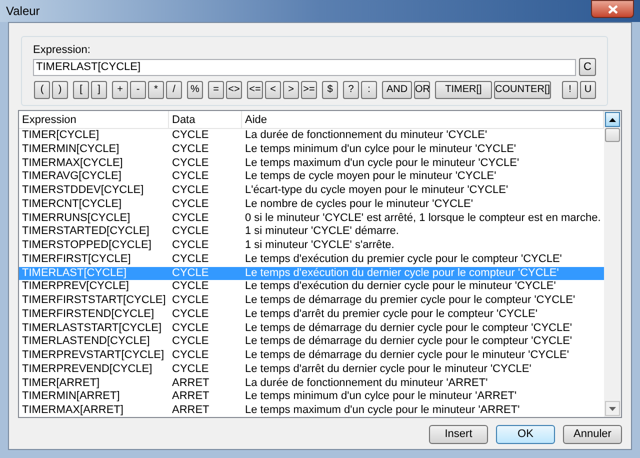 The width and height of the screenshot is (640, 458). I want to click on operator-button: >, so click(291, 90).